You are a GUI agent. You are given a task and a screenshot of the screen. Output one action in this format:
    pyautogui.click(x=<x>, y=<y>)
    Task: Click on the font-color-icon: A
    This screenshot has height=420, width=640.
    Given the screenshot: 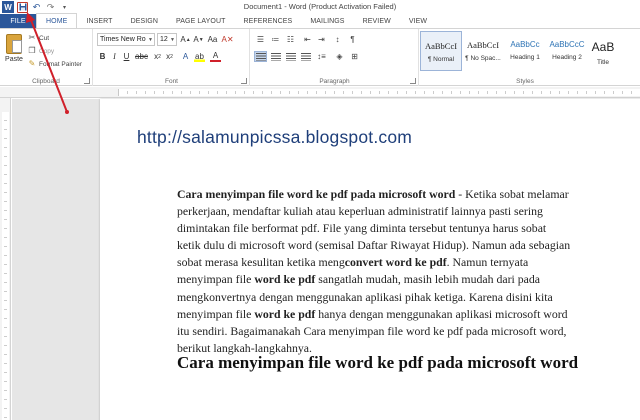 What is the action you would take?
    pyautogui.click(x=215, y=56)
    